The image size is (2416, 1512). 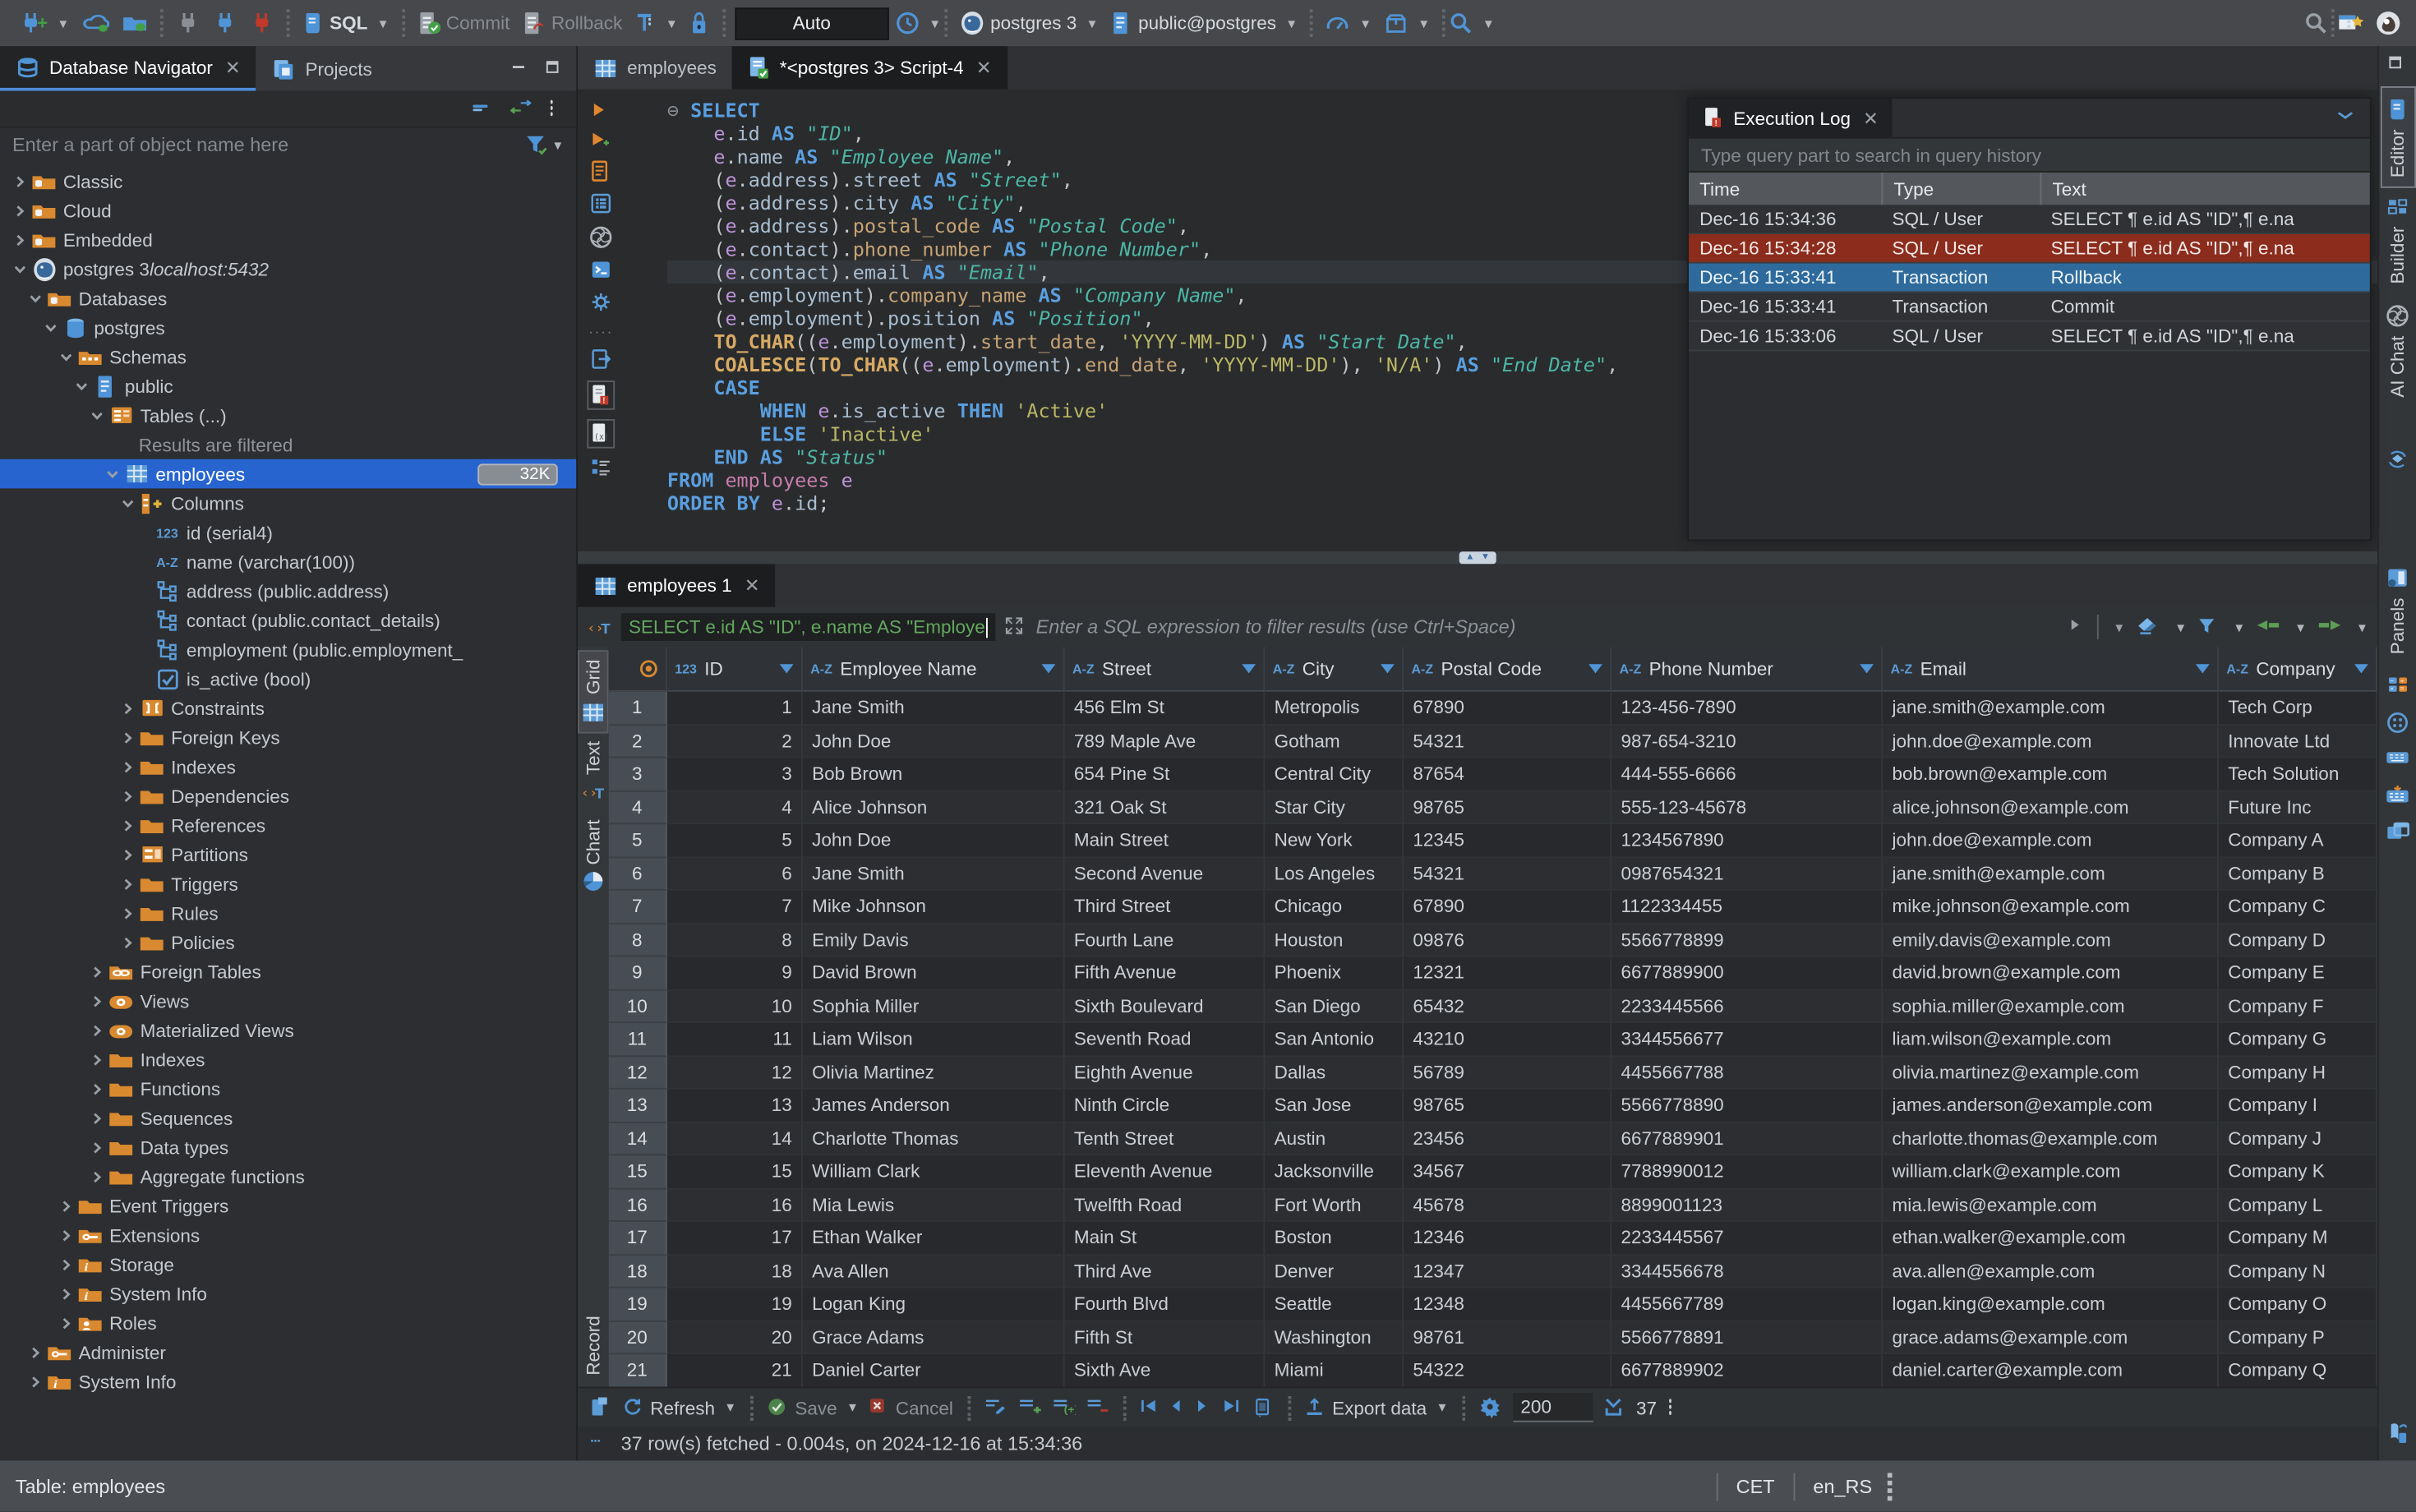 What do you see at coordinates (2298, 1304) in the screenshot?
I see `grid-cell: Company O` at bounding box center [2298, 1304].